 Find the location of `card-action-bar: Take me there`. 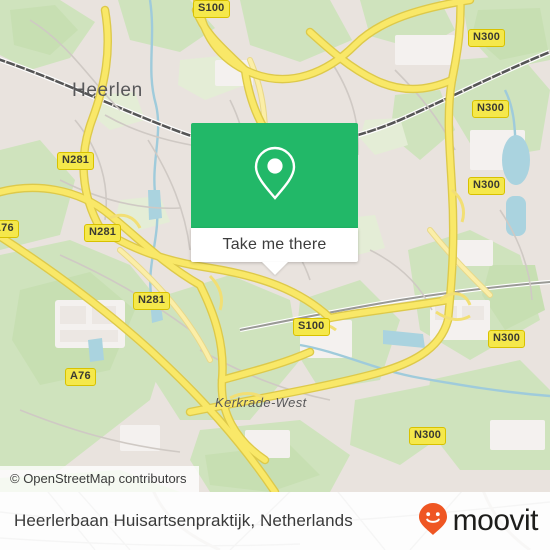

card-action-bar: Take me there is located at coordinates (274, 251).